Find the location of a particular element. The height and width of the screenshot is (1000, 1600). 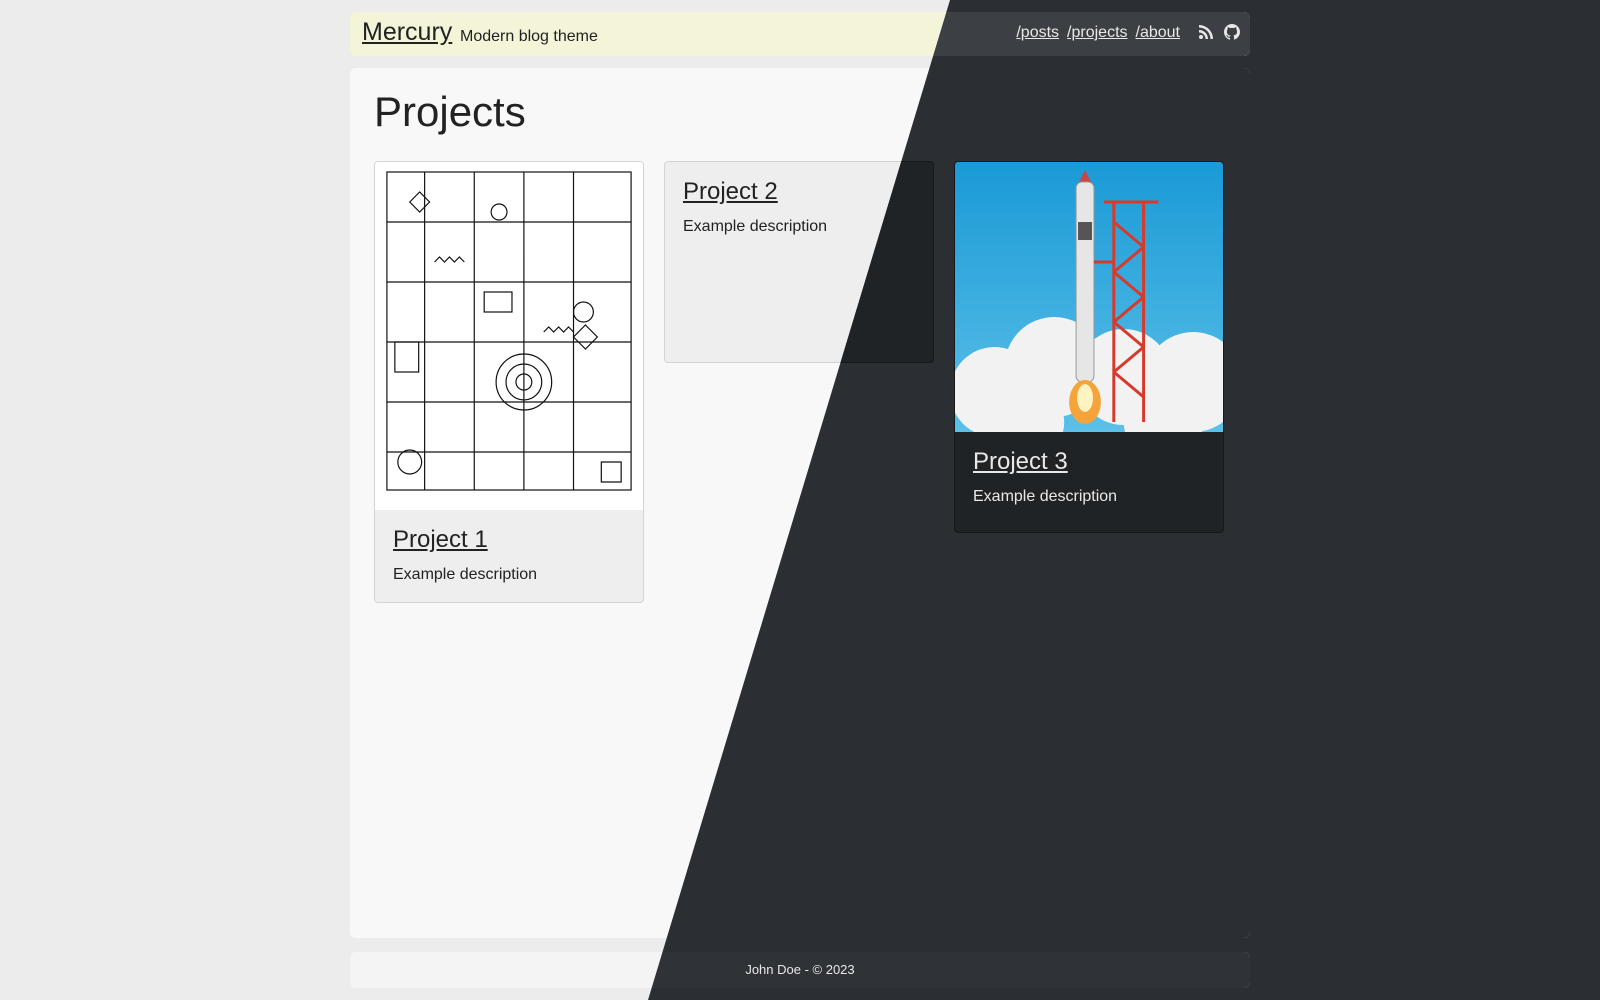

rss-icon is located at coordinates (1206, 32).